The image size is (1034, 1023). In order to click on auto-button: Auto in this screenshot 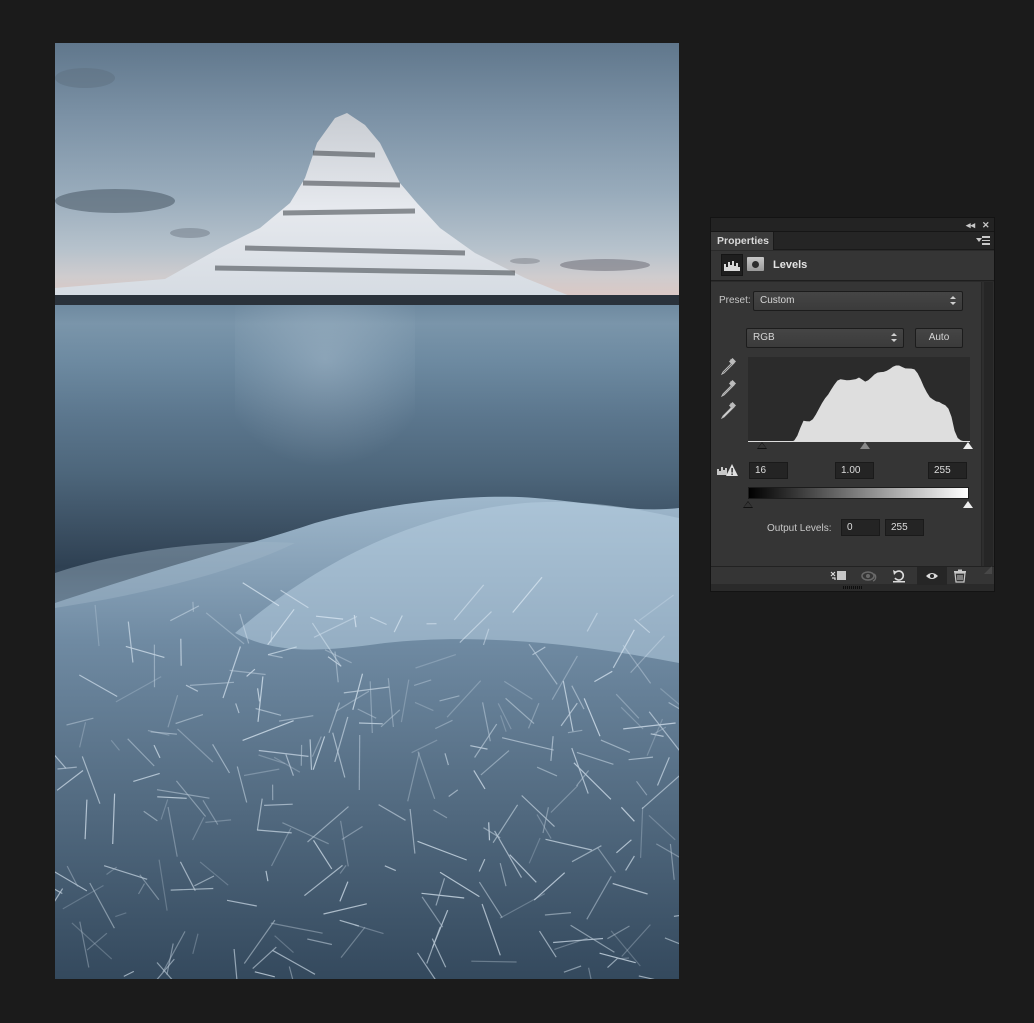, I will do `click(939, 338)`.